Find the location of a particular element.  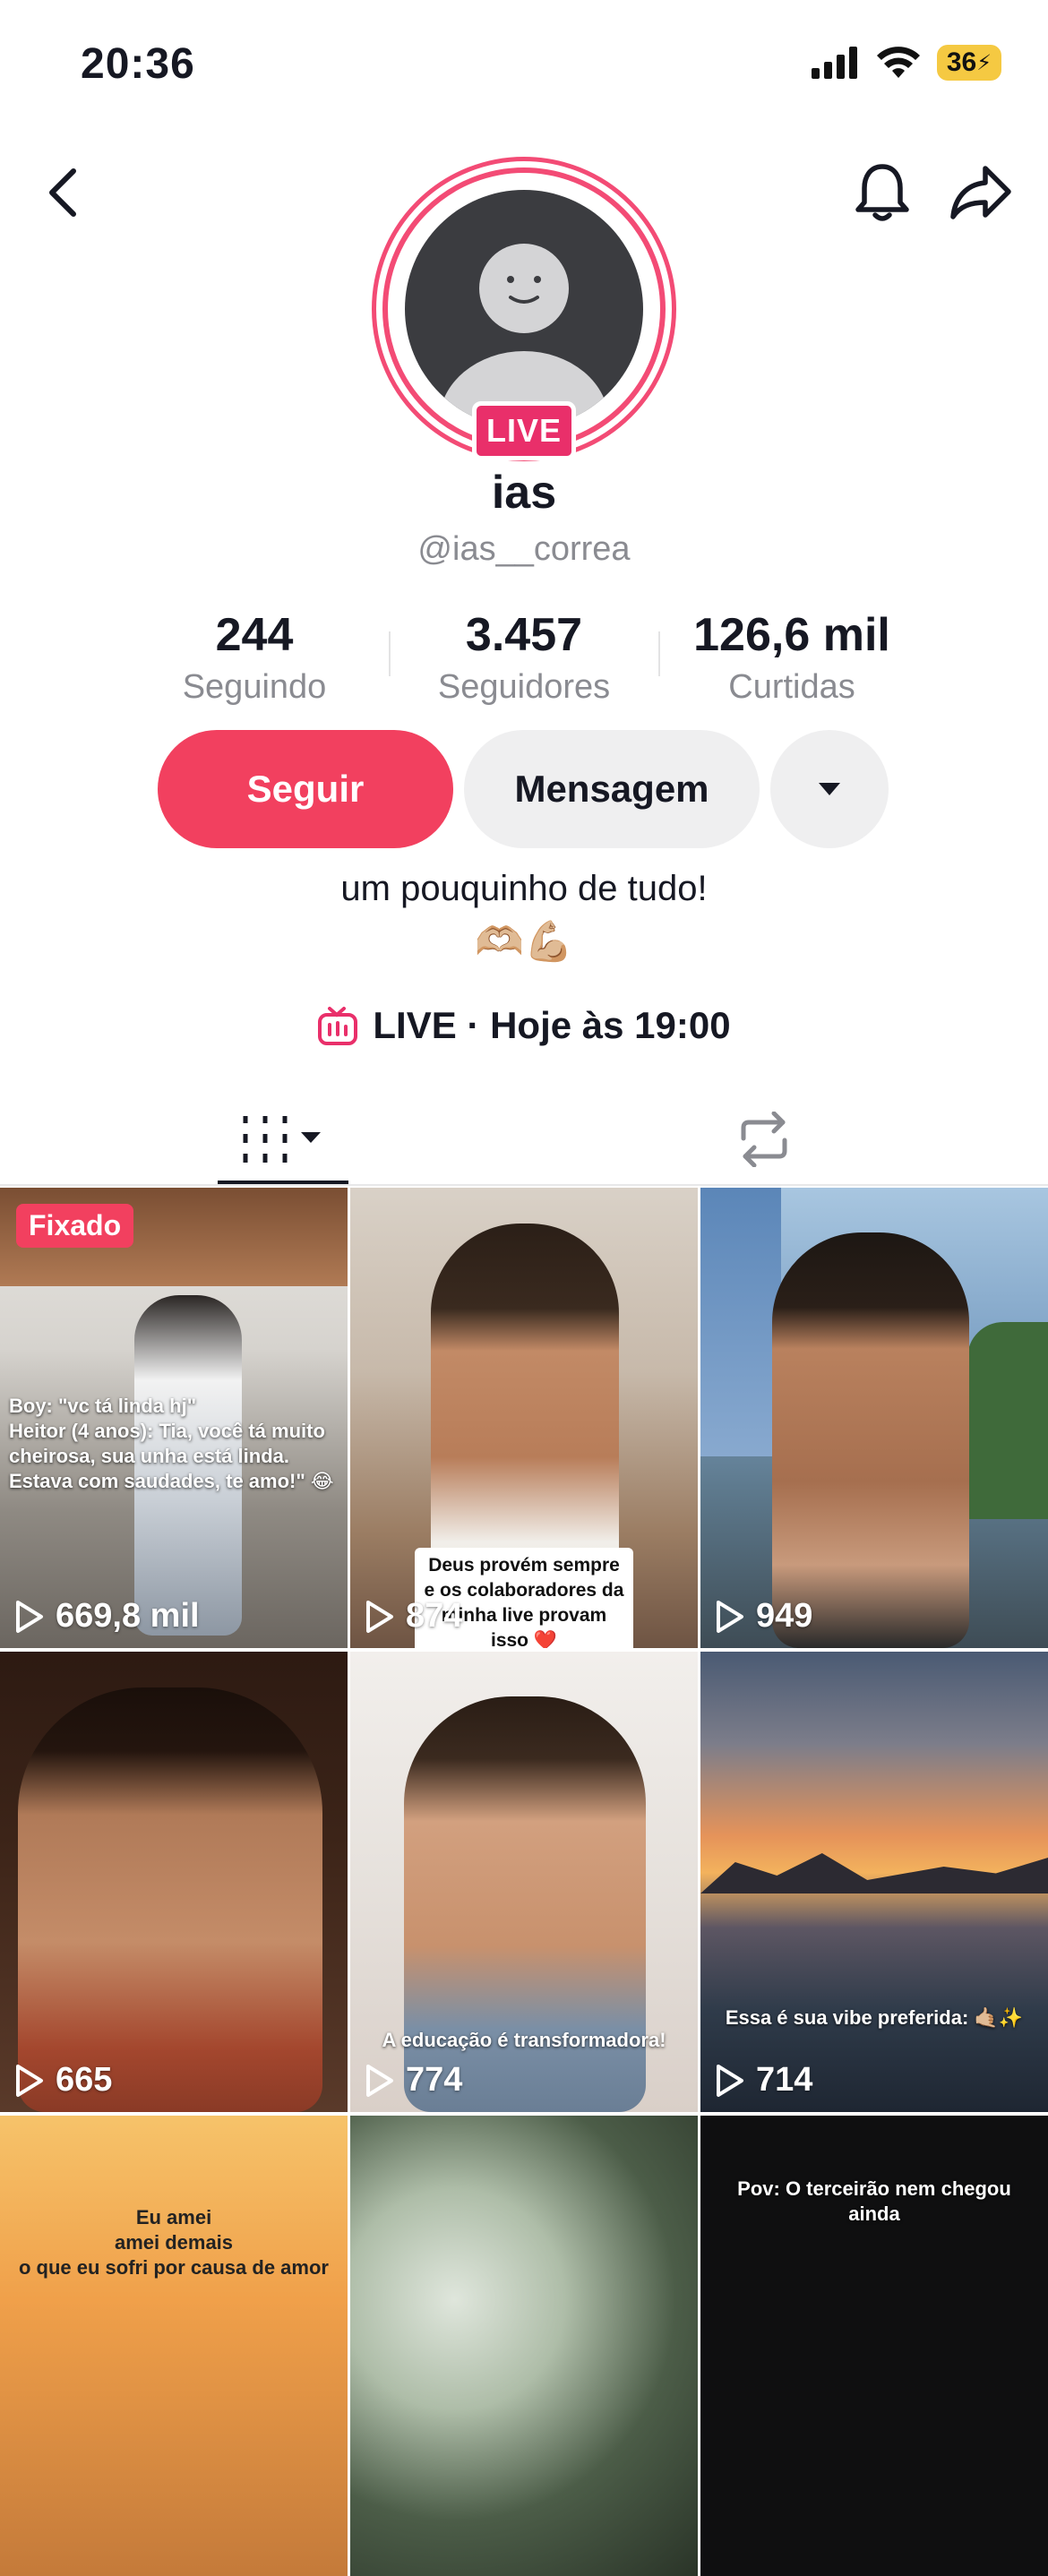

live-tv-icon is located at coordinates (338, 1026).